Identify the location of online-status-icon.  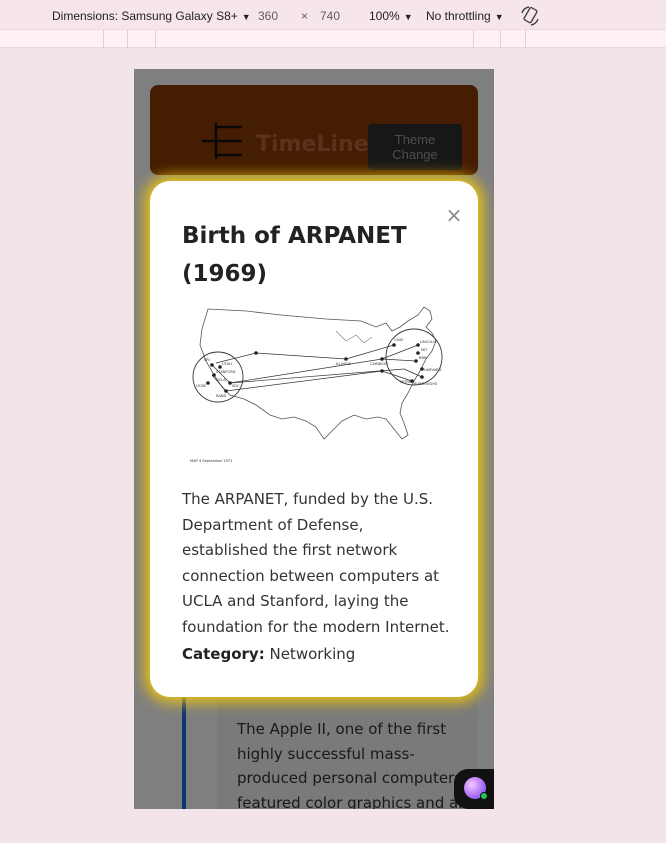
(484, 796).